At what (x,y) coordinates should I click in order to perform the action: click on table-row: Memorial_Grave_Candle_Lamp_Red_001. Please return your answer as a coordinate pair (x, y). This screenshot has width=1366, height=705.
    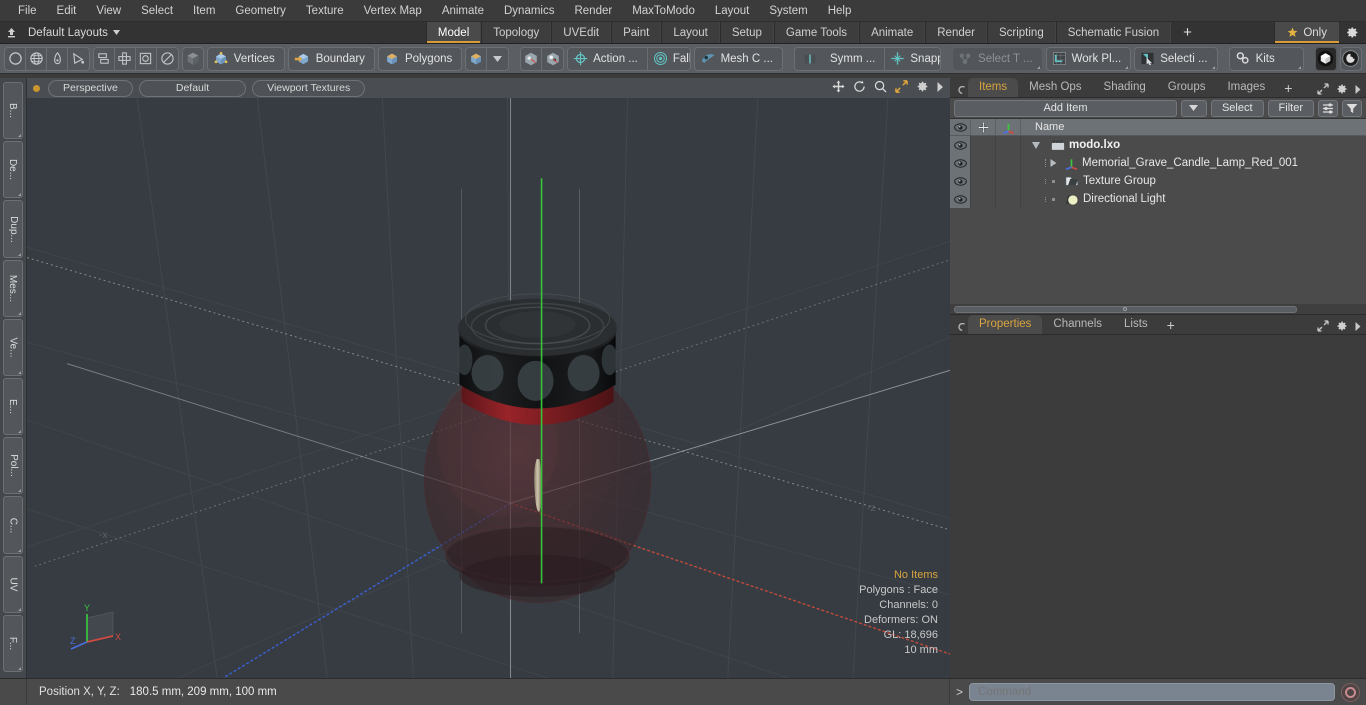
    Looking at the image, I should click on (1158, 163).